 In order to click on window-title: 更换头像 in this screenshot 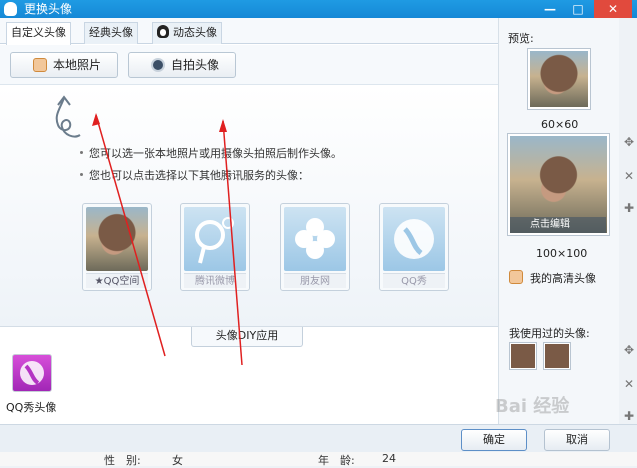, I will do `click(48, 9)`.